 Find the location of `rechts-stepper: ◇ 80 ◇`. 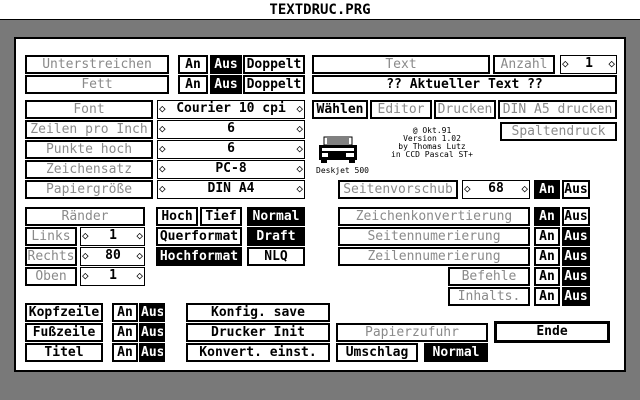

rechts-stepper: ◇ 80 ◇ is located at coordinates (112, 256).